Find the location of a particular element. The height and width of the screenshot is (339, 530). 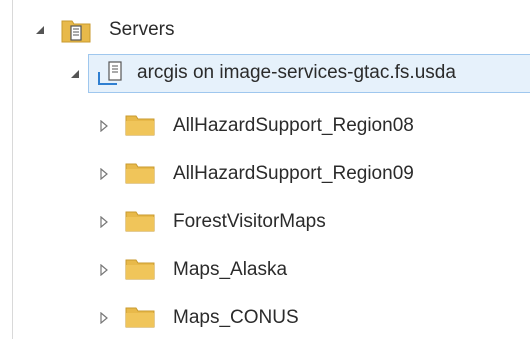

server-connection-icon is located at coordinates (113, 76).